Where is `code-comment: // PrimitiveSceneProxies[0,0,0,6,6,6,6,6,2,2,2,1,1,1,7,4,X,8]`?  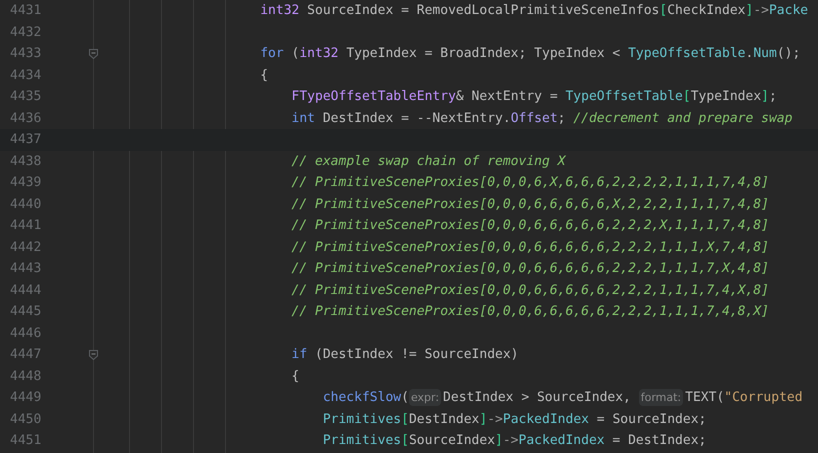
code-comment: // PrimitiveSceneProxies[0,0,0,6,6,6,6,6,2,2,2,1,1,1,7,4,X,8] is located at coordinates (530, 290).